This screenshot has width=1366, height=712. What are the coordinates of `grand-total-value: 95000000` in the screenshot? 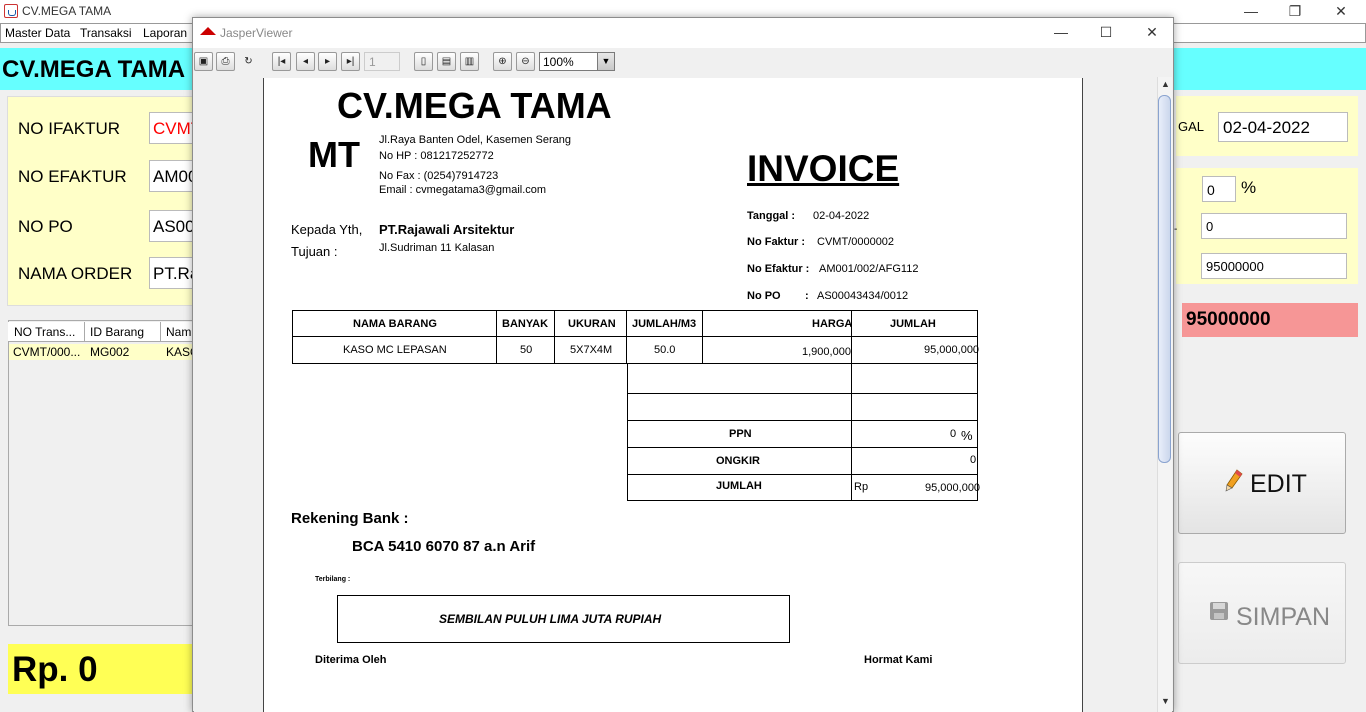 It's located at (1228, 319).